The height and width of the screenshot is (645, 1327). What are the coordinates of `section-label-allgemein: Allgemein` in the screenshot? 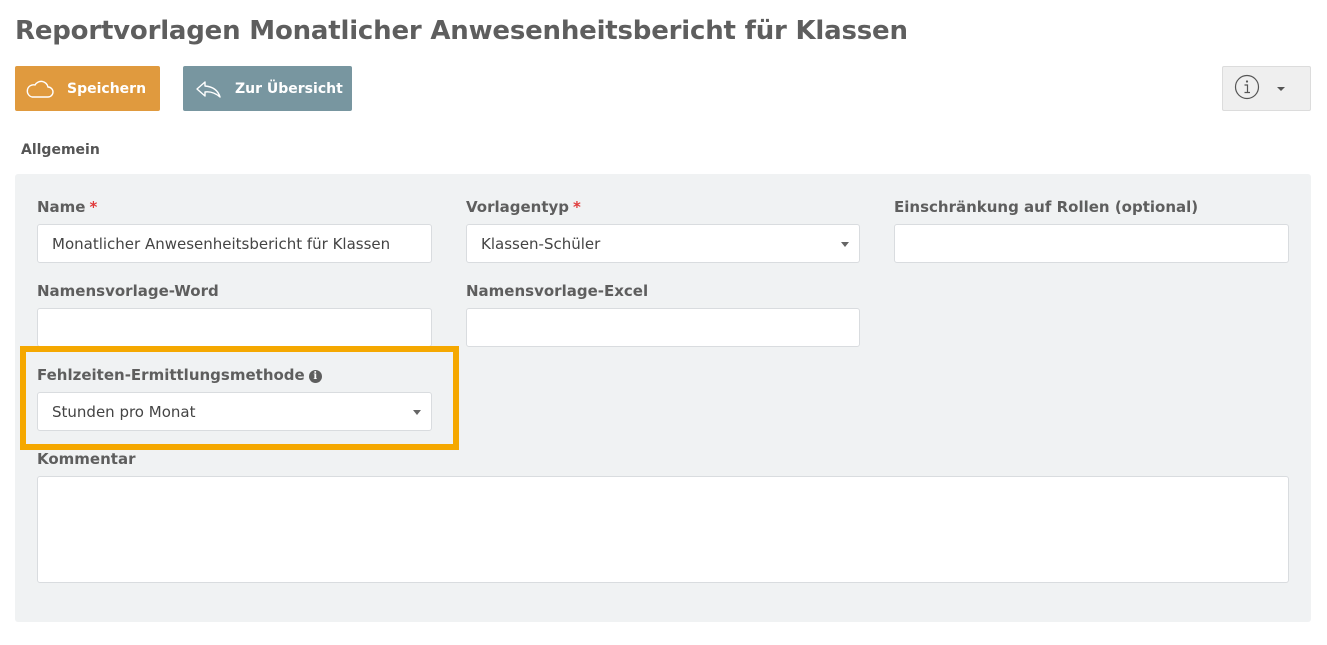 It's located at (60, 150).